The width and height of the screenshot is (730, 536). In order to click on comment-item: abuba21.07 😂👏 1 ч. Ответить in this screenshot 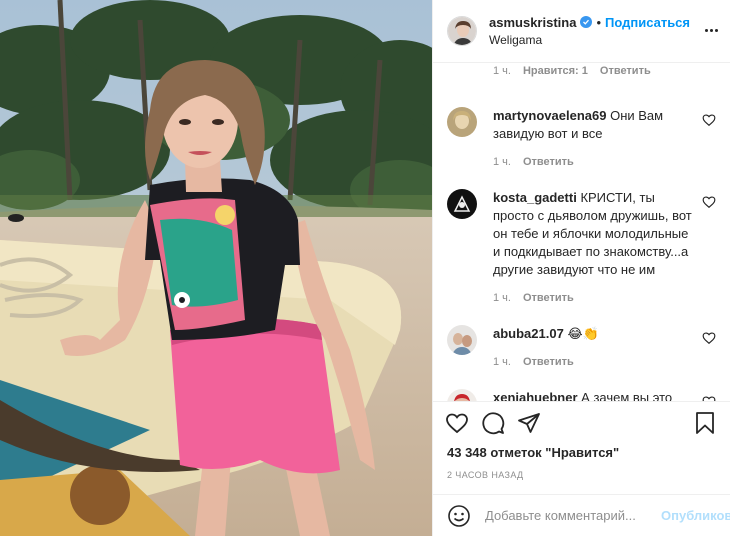, I will do `click(581, 347)`.